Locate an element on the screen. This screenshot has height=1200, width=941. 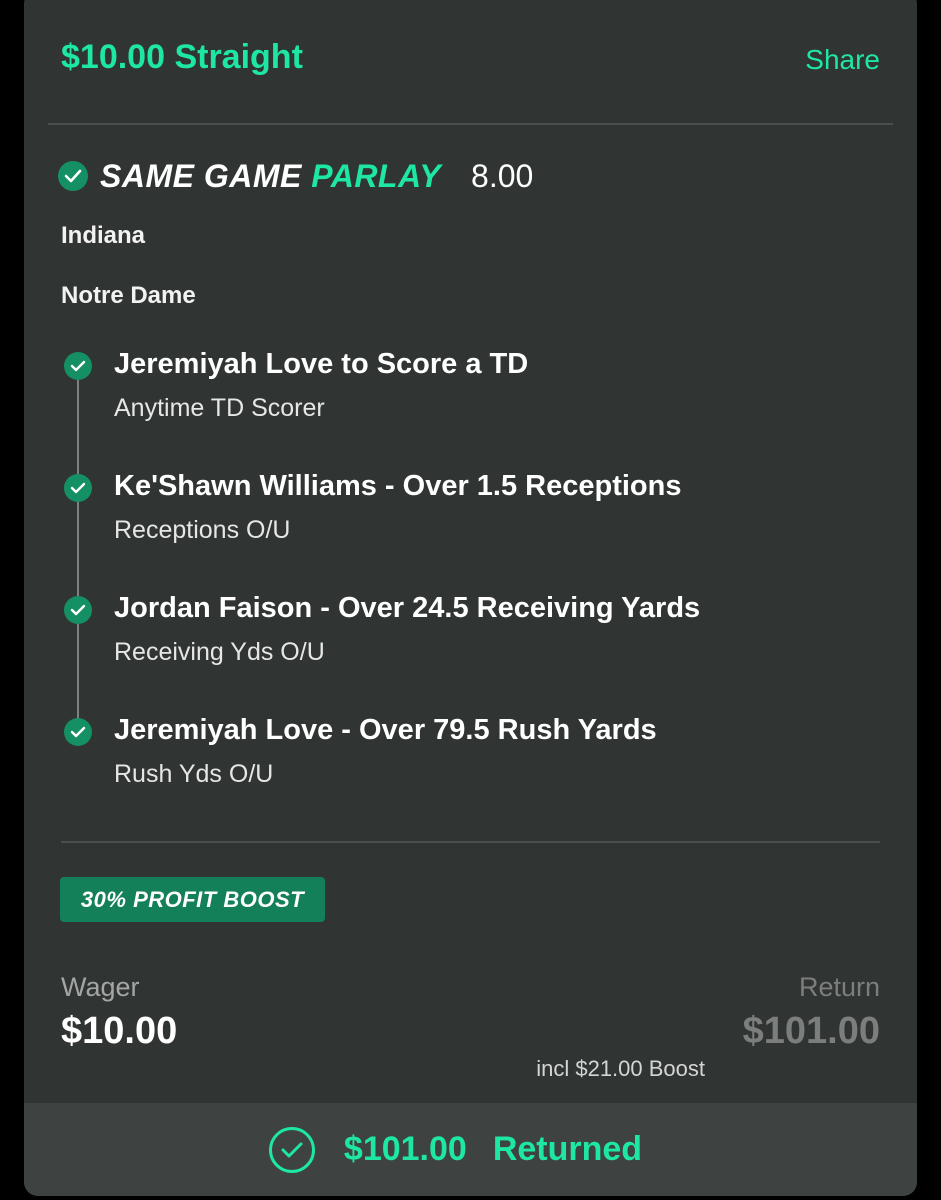
wager-value: $10.00 is located at coordinates (119, 1031).